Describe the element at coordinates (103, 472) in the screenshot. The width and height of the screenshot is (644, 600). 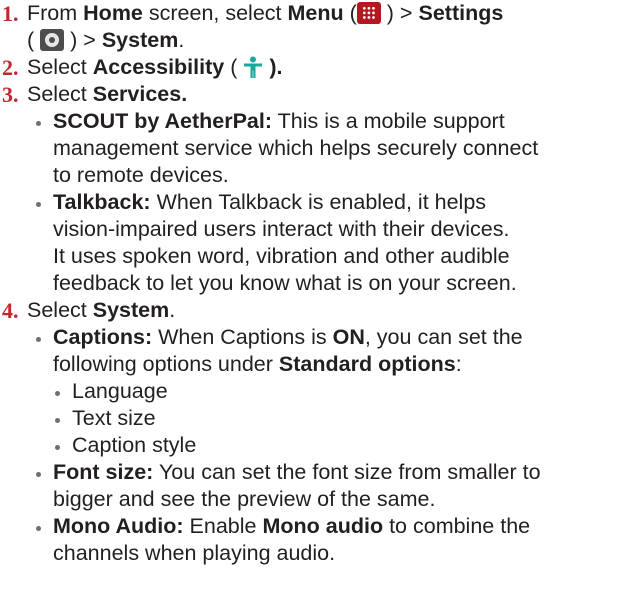
I see `term: Font size:` at that location.